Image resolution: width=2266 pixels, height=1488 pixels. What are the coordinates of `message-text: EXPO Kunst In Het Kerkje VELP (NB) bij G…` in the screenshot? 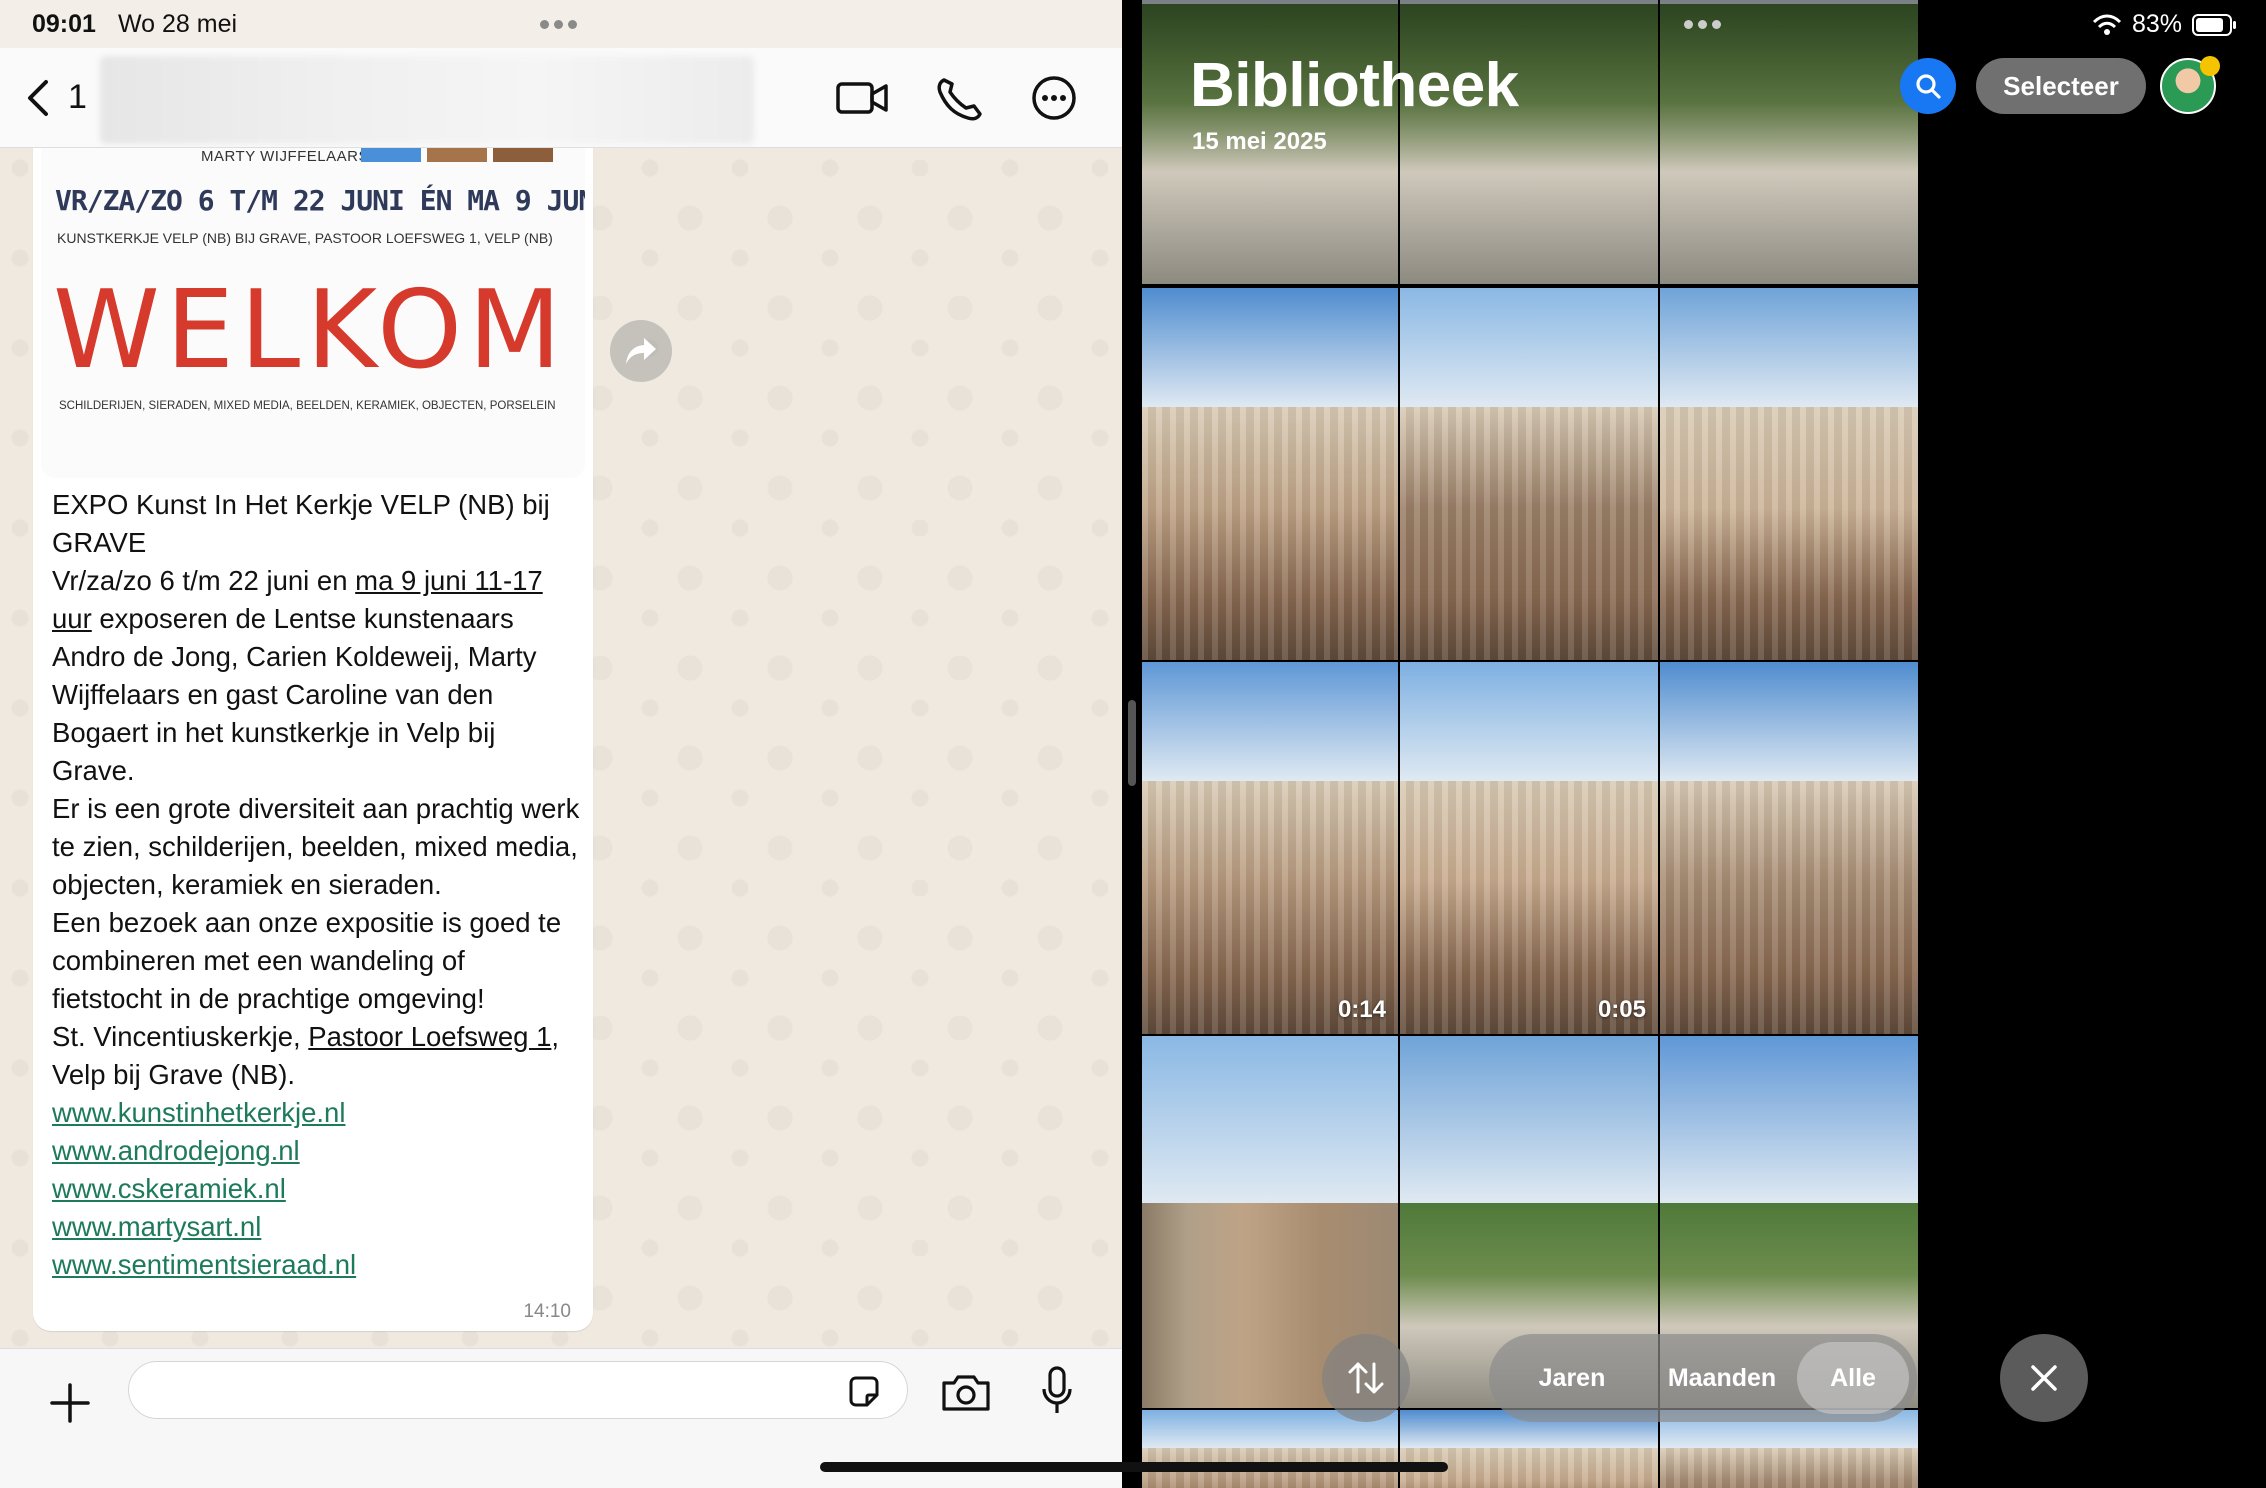 It's located at (317, 885).